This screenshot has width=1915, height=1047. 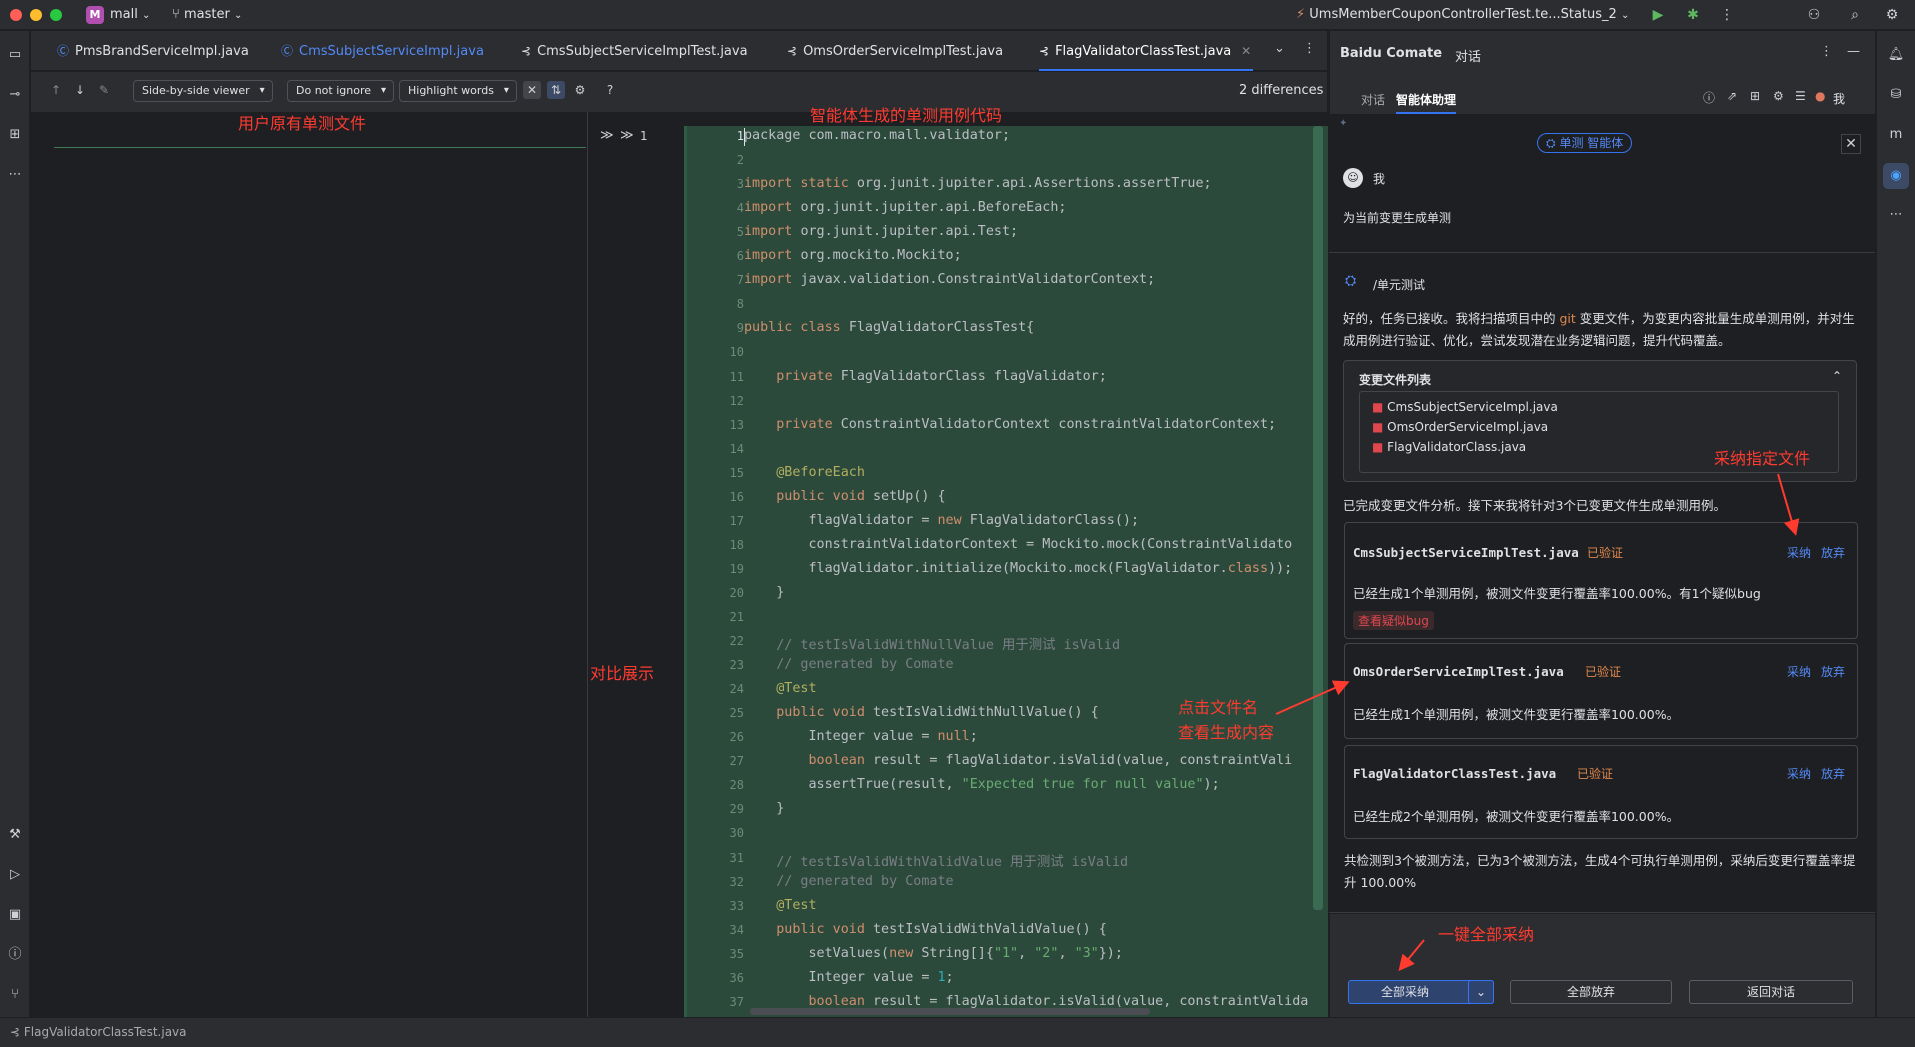 What do you see at coordinates (1537, 722) in the screenshot?
I see `annotation-arrows` at bounding box center [1537, 722].